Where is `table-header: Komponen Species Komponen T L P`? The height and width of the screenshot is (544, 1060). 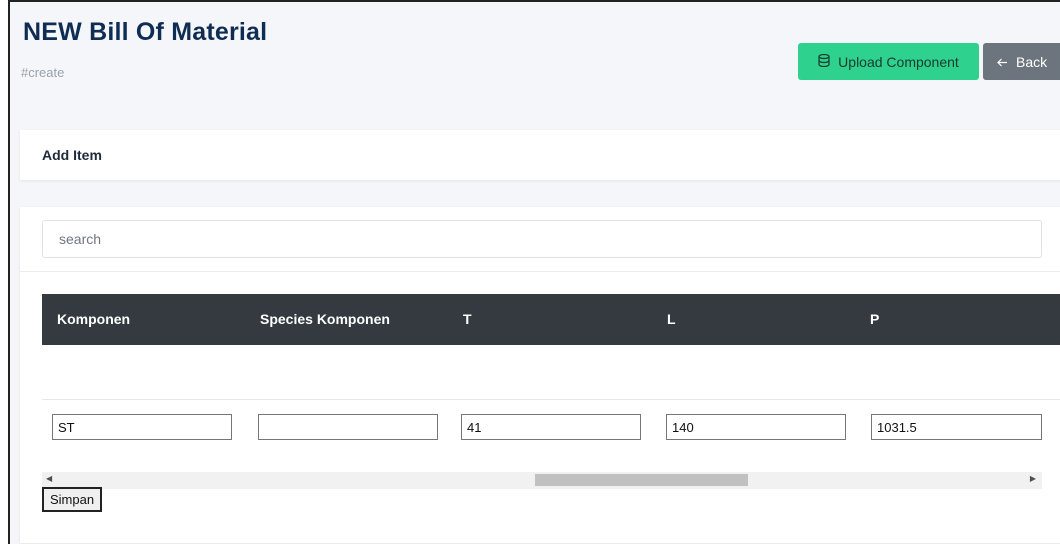 table-header: Komponen Species Komponen T L P is located at coordinates (551, 319).